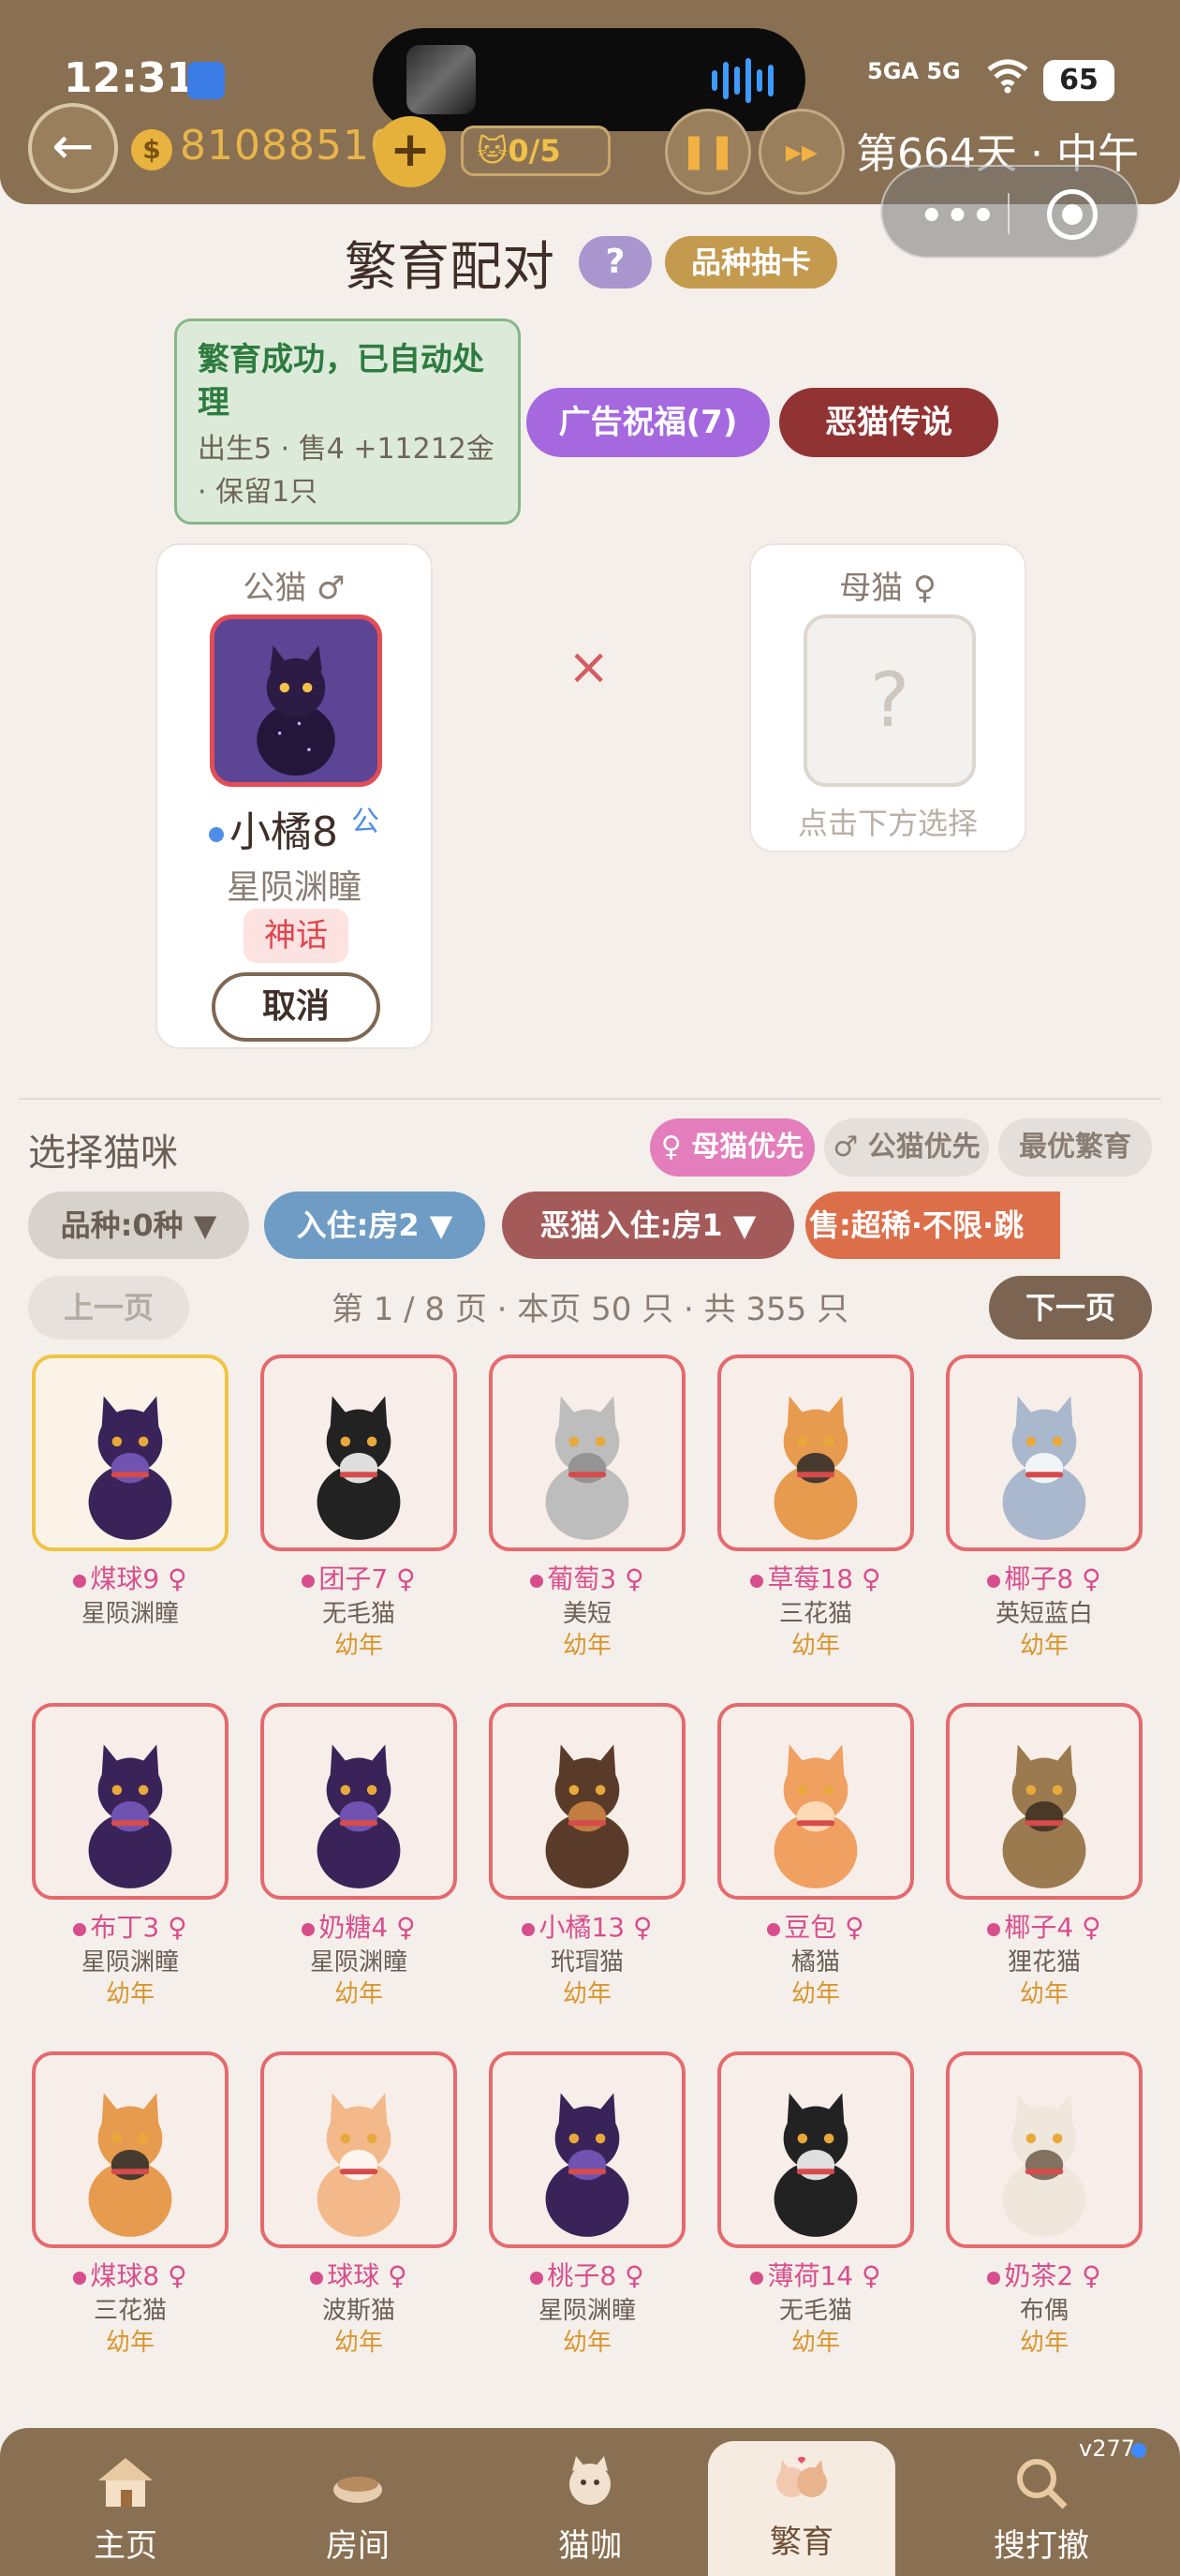  Describe the element at coordinates (357, 2511) in the screenshot. I see `nav-room: 房间` at that location.